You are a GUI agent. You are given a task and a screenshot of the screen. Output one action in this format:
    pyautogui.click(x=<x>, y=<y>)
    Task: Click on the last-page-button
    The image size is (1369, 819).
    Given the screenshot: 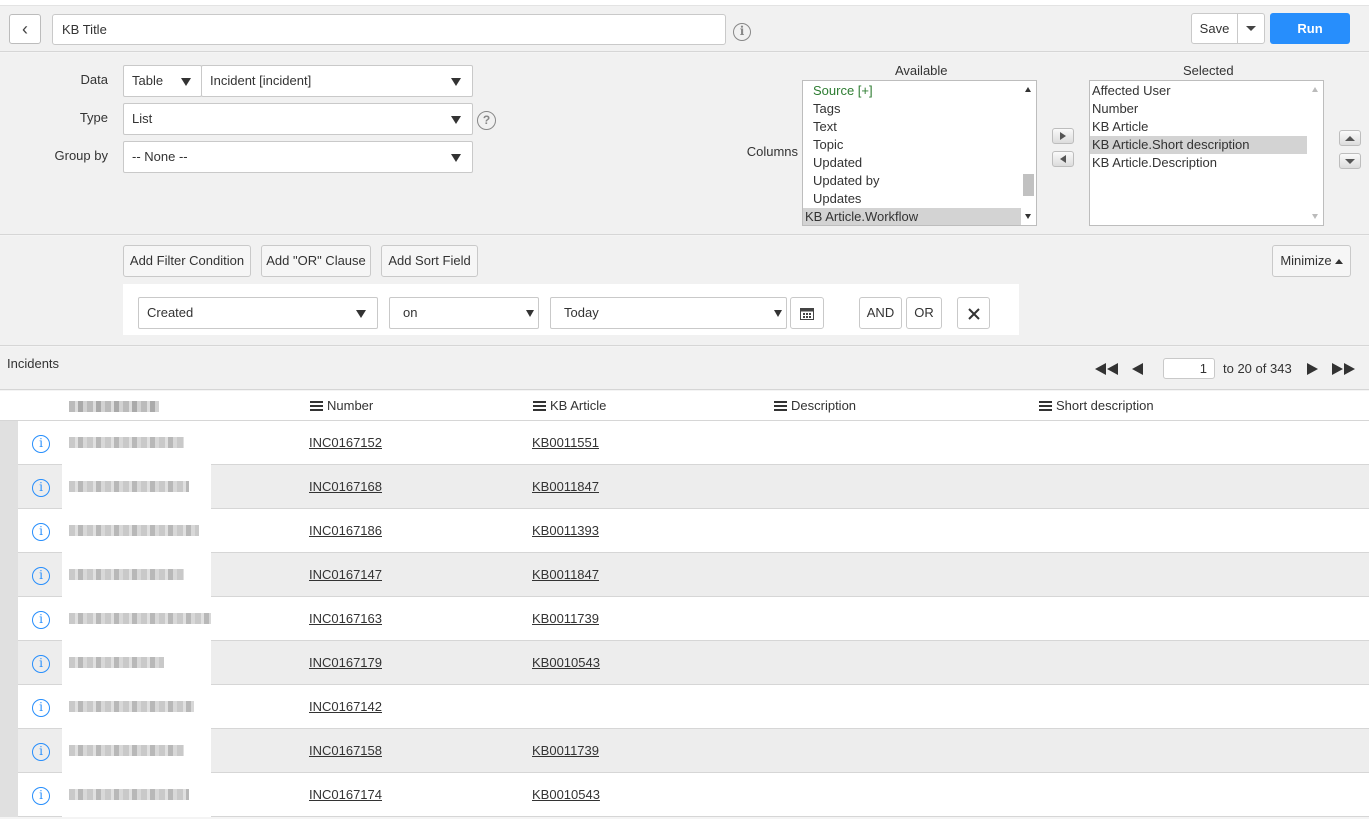 What is the action you would take?
    pyautogui.click(x=1344, y=369)
    